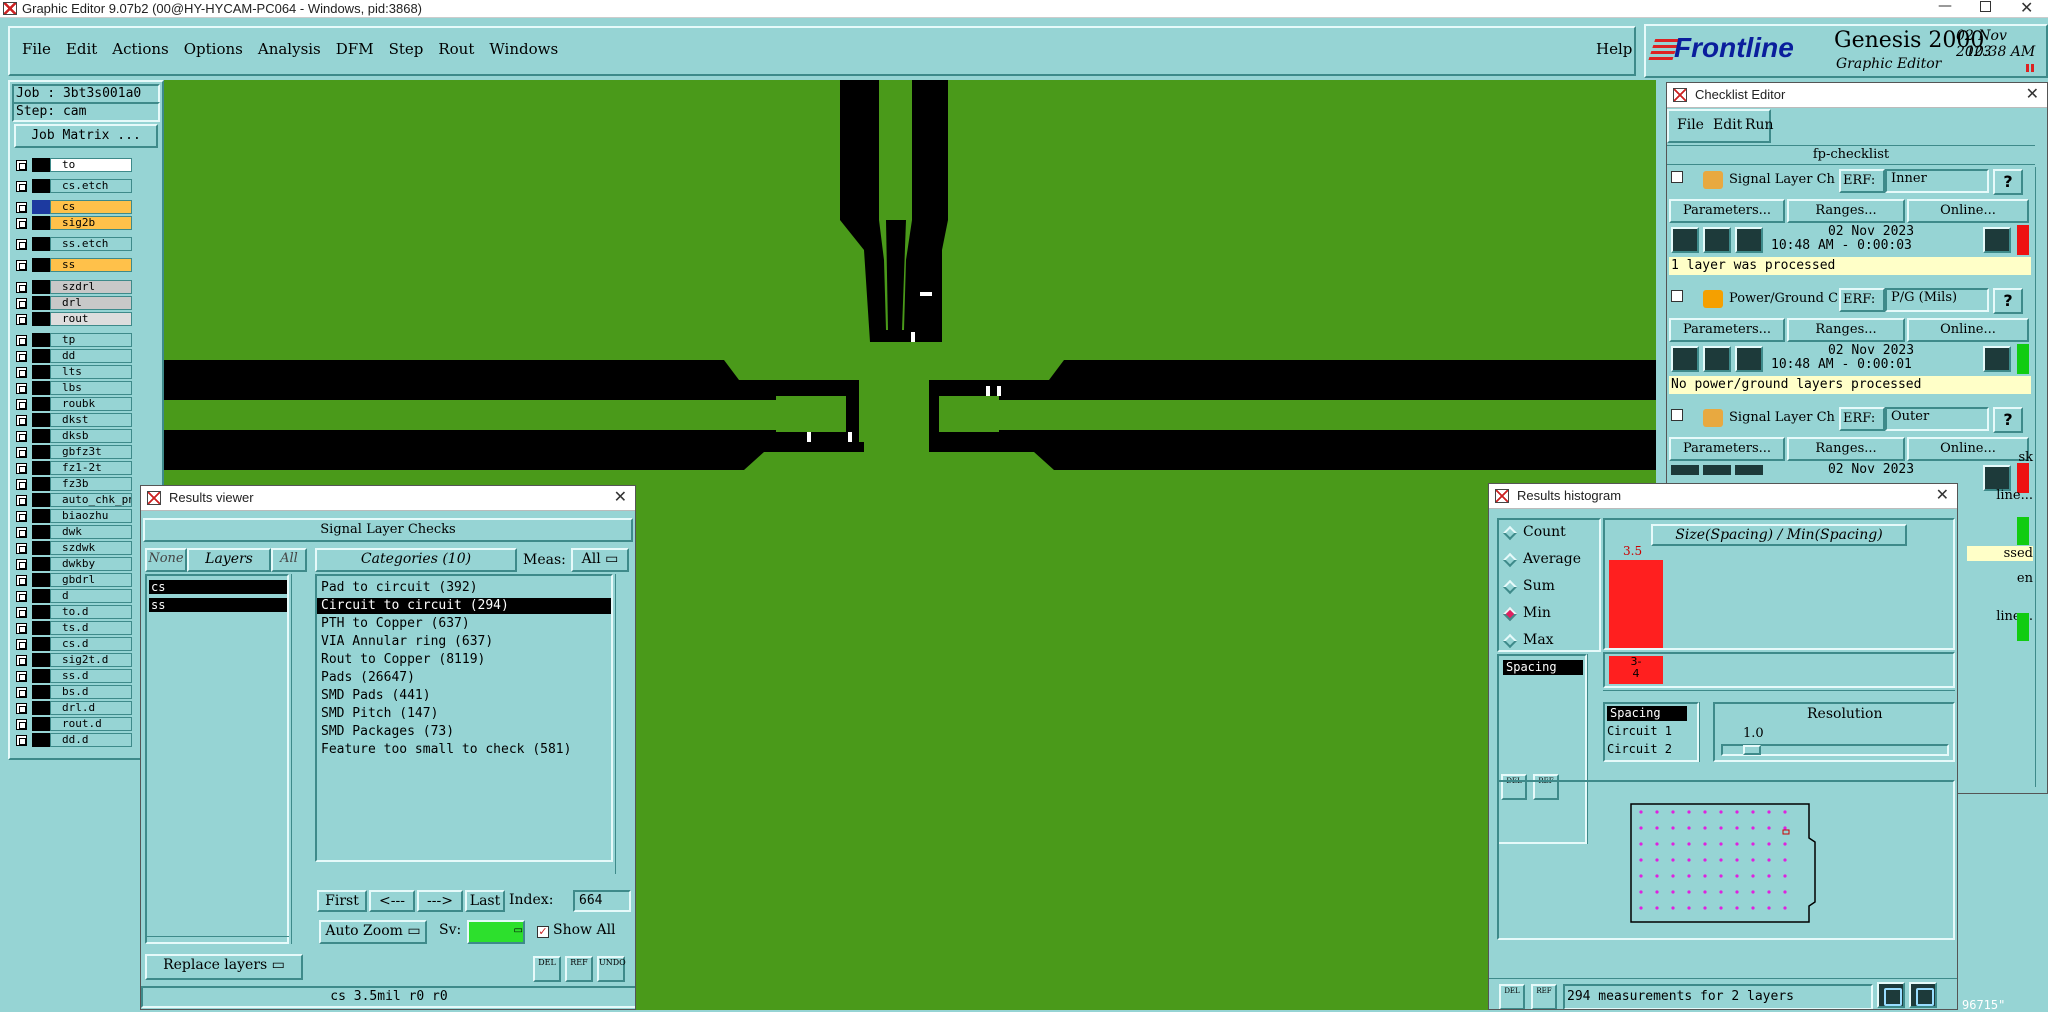 This screenshot has height=1012, width=2048. I want to click on histogram-option-label: Average, so click(1552, 559).